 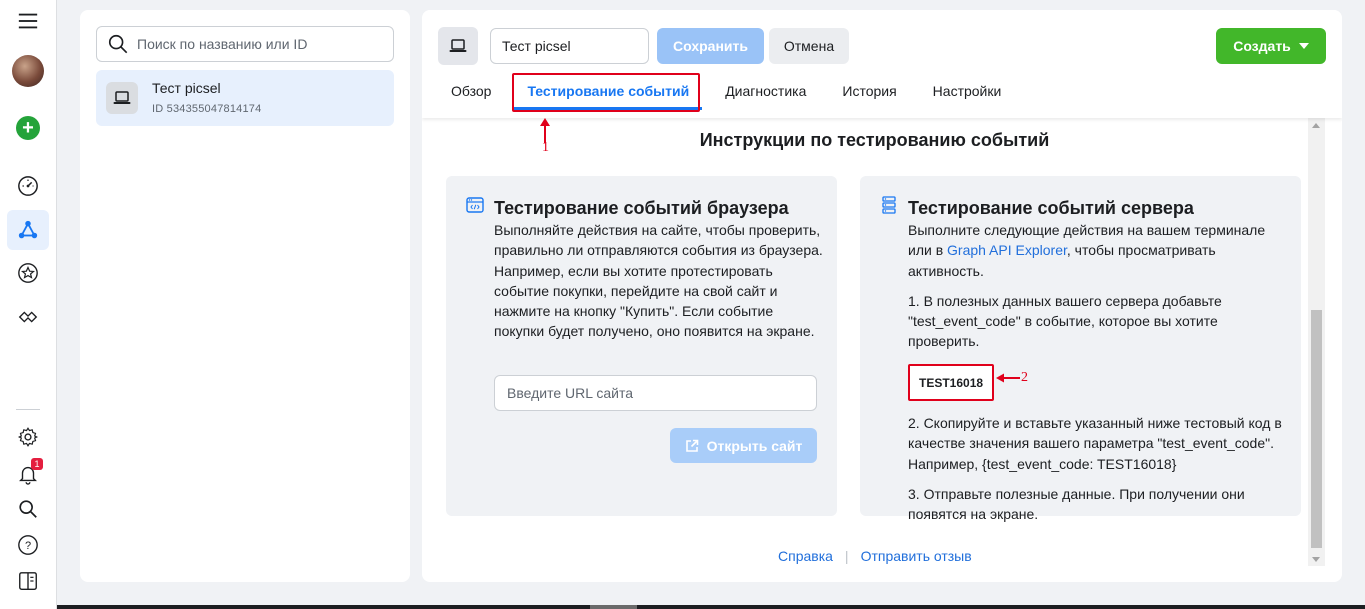 What do you see at coordinates (207, 109) in the screenshot?
I see `pixel-id: ID 534355047814174` at bounding box center [207, 109].